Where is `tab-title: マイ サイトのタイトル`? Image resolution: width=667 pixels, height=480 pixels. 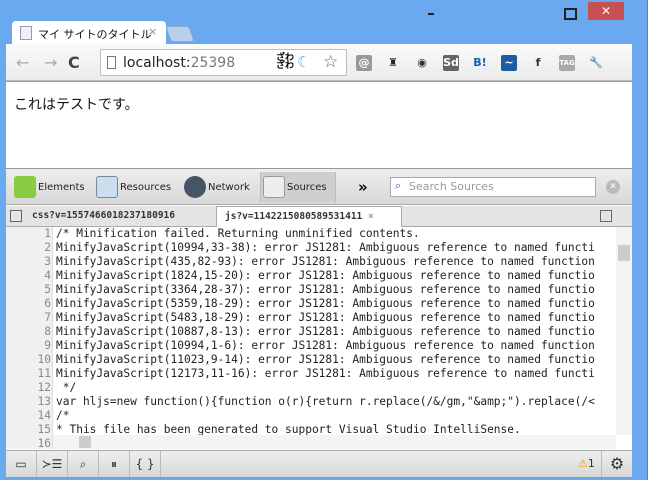
tab-title: マイ サイトのタイトル is located at coordinates (95, 34).